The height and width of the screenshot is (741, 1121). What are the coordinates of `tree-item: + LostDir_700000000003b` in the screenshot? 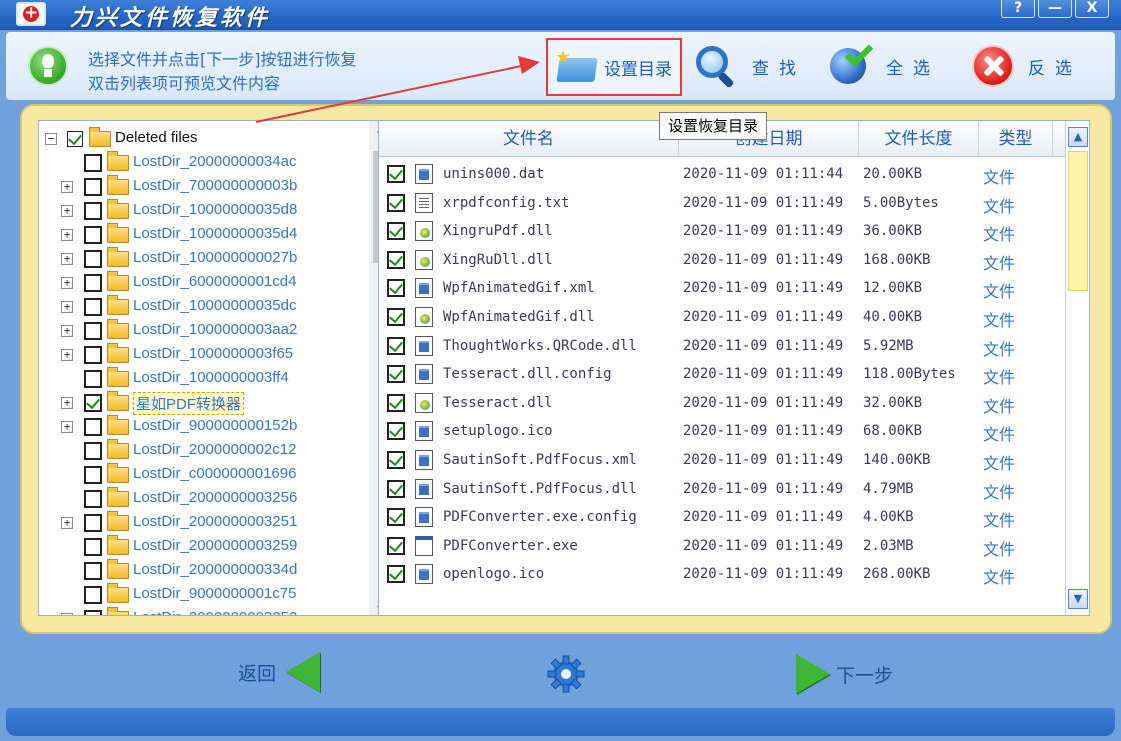 It's located at (204, 187).